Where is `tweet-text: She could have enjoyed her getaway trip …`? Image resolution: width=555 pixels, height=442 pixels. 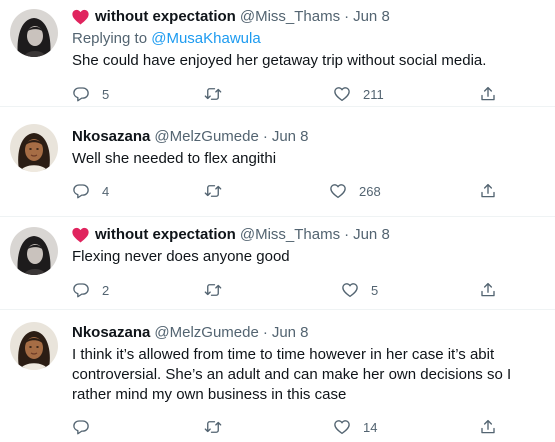 tweet-text: She could have enjoyed her getaway trip … is located at coordinates (279, 60).